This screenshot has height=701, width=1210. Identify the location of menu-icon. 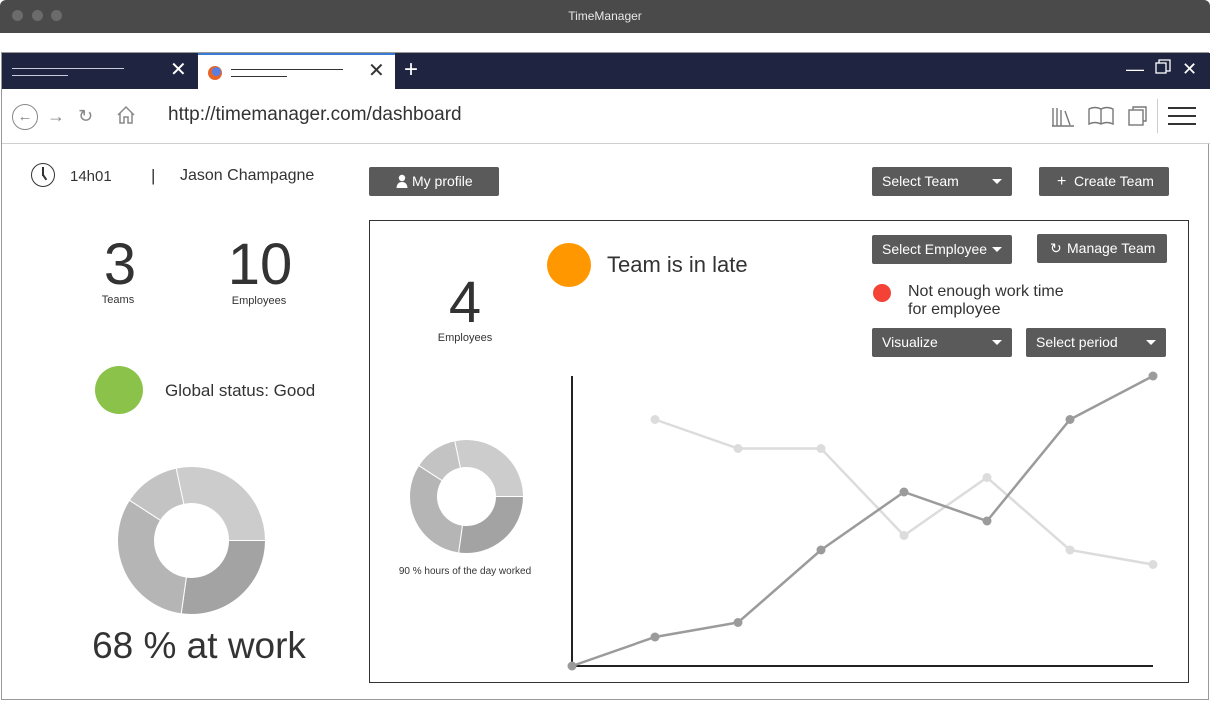
(1182, 117).